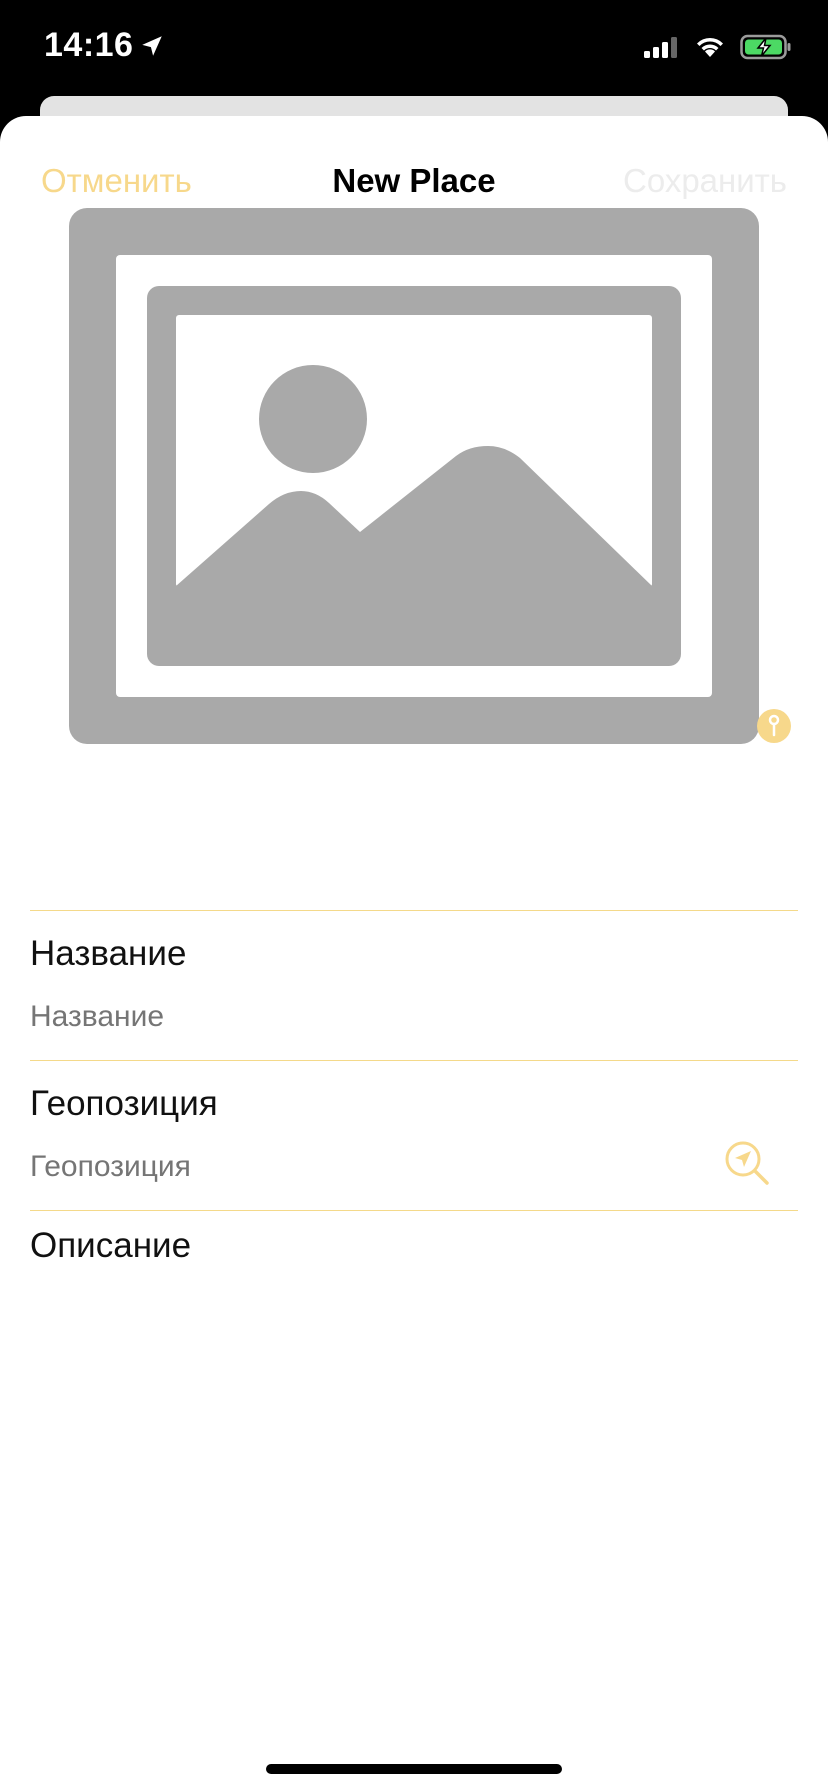 The image size is (828, 1792). What do you see at coordinates (152, 45) in the screenshot?
I see `location-arrow-icon` at bounding box center [152, 45].